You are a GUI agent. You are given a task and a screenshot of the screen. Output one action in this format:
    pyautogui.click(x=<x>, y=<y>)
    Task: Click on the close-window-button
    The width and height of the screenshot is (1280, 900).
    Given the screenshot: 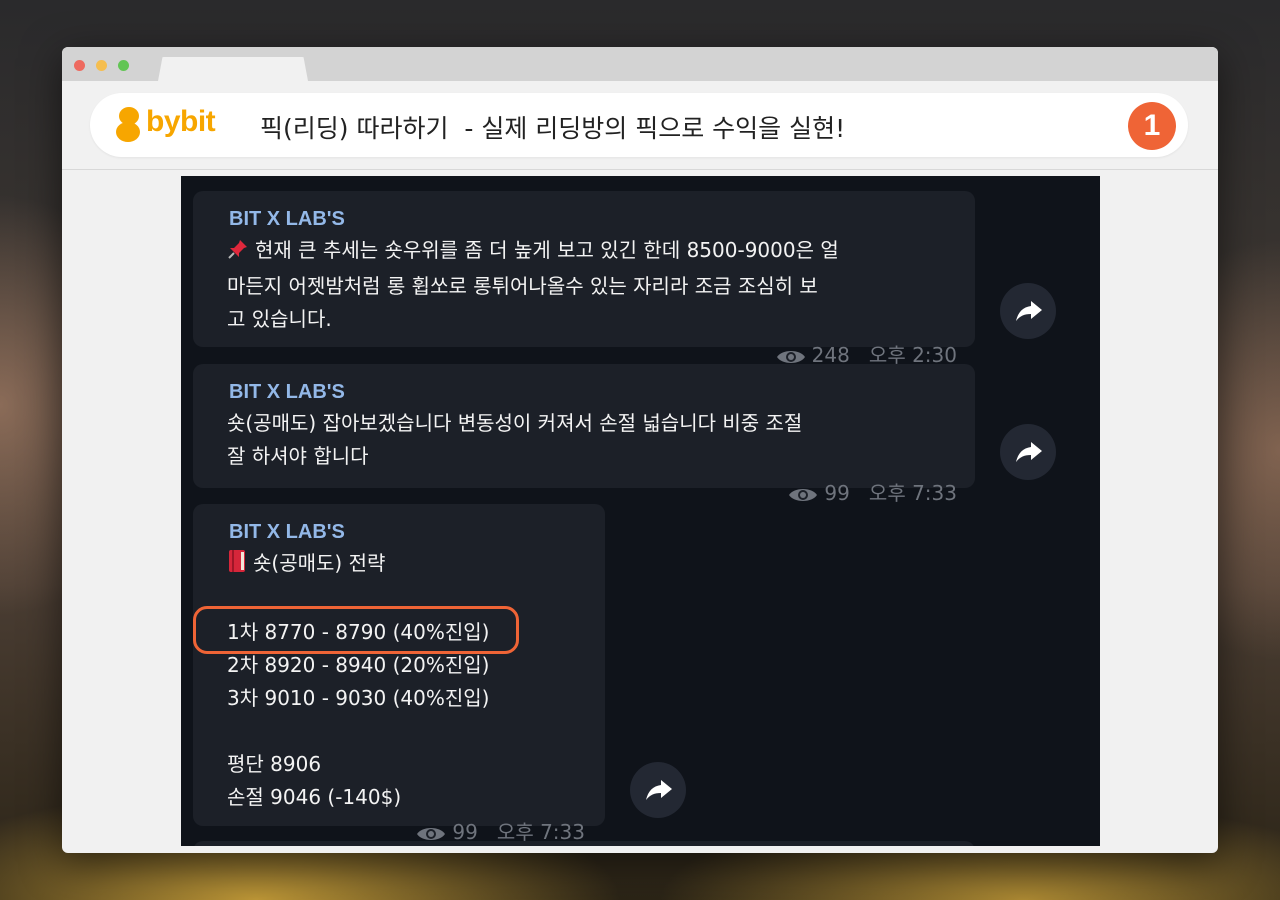 What is the action you would take?
    pyautogui.click(x=79, y=65)
    